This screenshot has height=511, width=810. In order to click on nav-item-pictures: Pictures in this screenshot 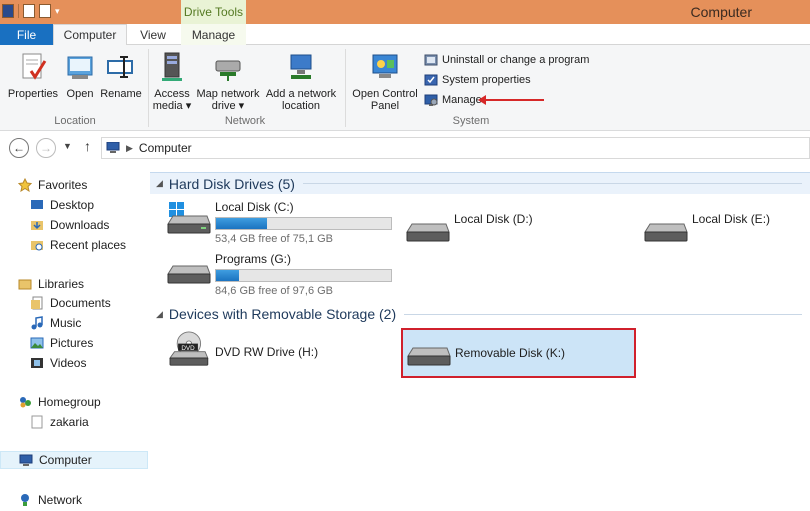, I will do `click(61, 343)`.